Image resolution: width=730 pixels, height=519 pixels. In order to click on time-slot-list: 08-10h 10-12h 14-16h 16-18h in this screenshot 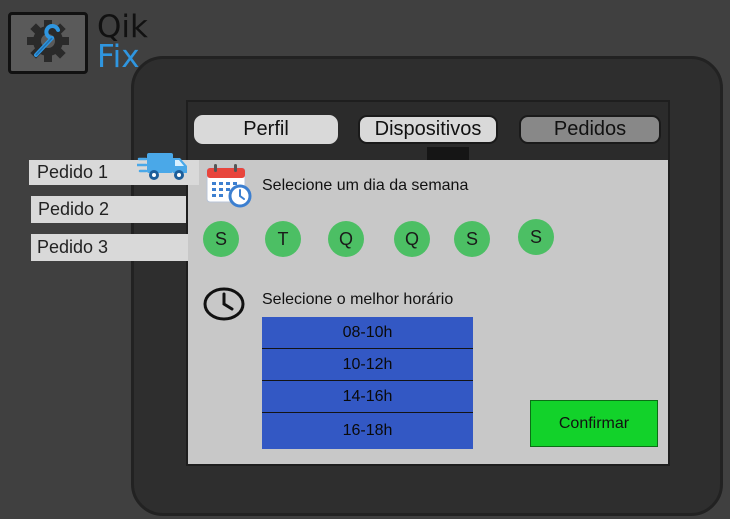, I will do `click(367, 383)`.